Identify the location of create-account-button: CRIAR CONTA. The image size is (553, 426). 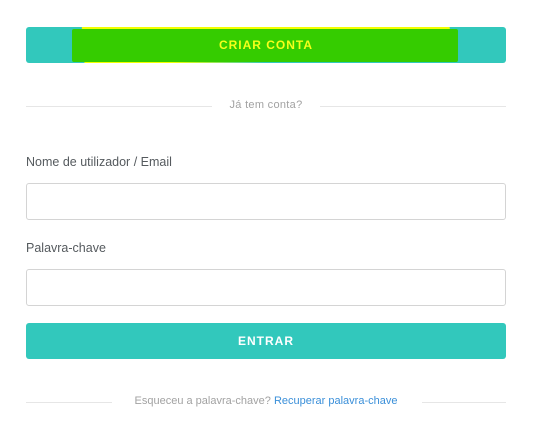
(266, 45).